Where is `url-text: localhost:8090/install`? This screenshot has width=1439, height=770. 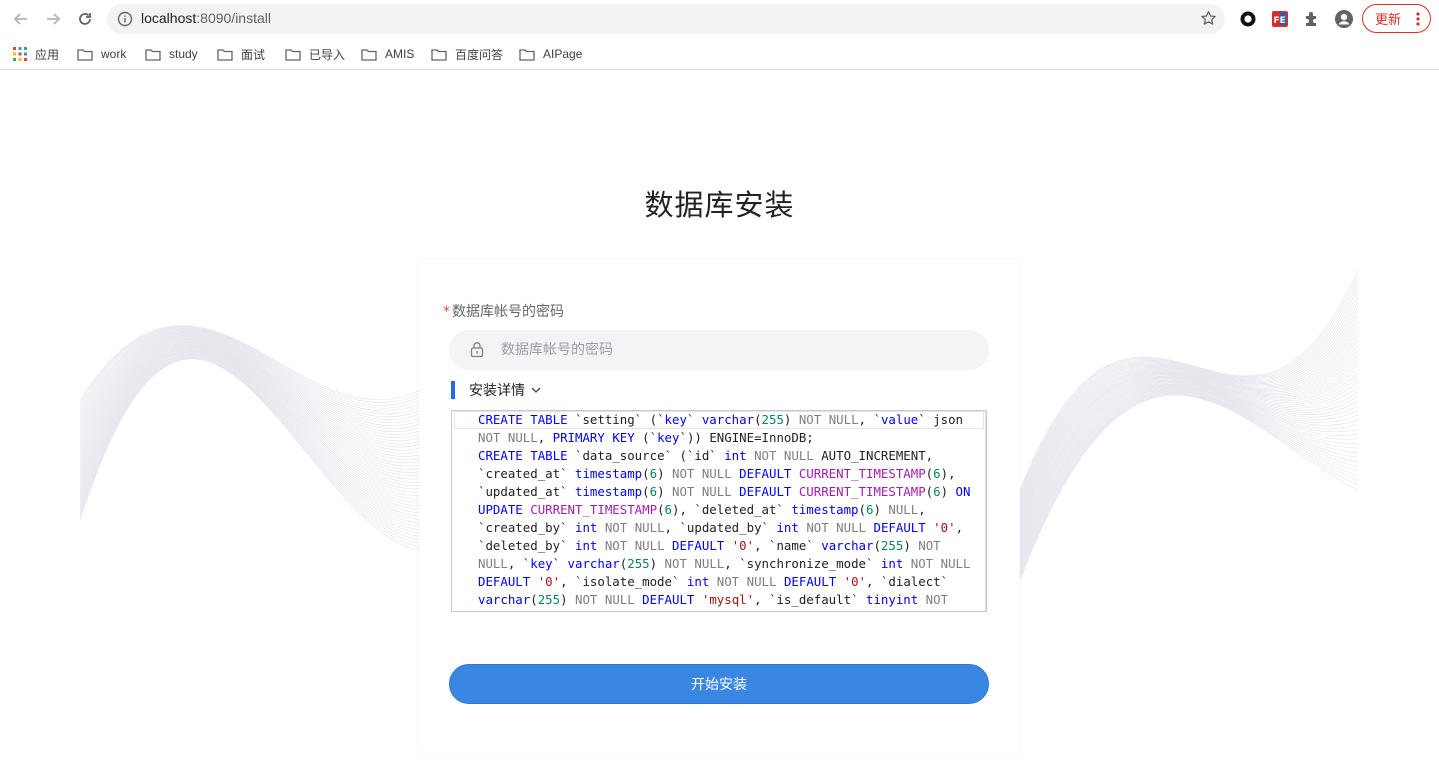
url-text: localhost:8090/install is located at coordinates (206, 18).